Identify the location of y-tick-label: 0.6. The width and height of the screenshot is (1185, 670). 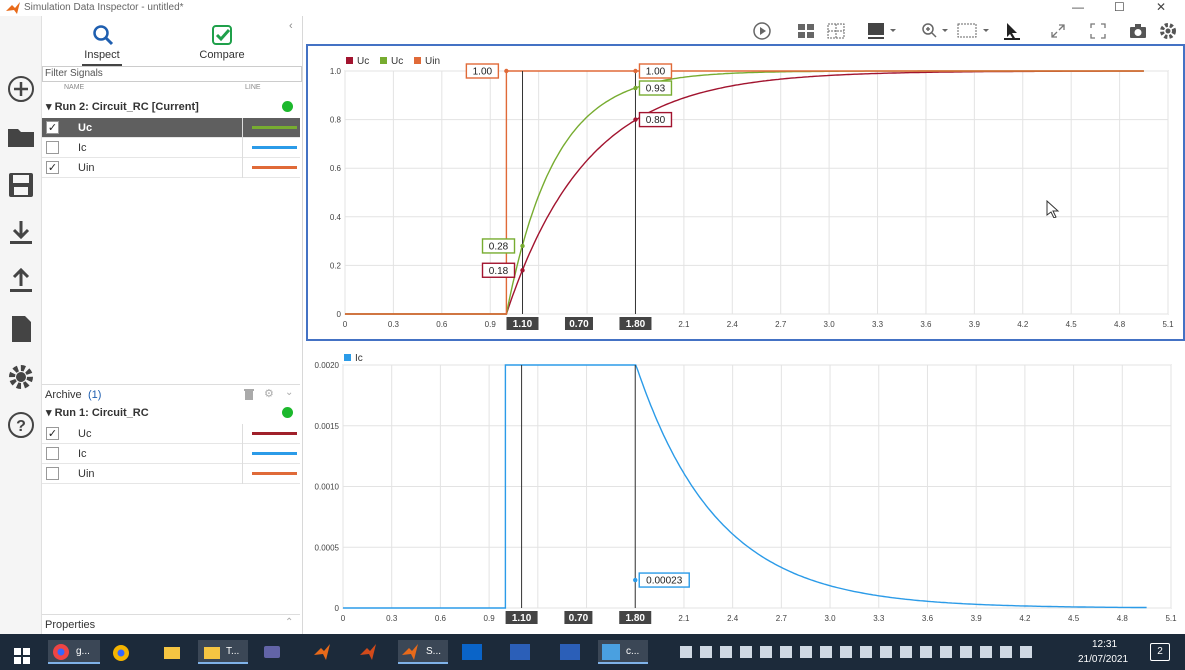
(336, 168).